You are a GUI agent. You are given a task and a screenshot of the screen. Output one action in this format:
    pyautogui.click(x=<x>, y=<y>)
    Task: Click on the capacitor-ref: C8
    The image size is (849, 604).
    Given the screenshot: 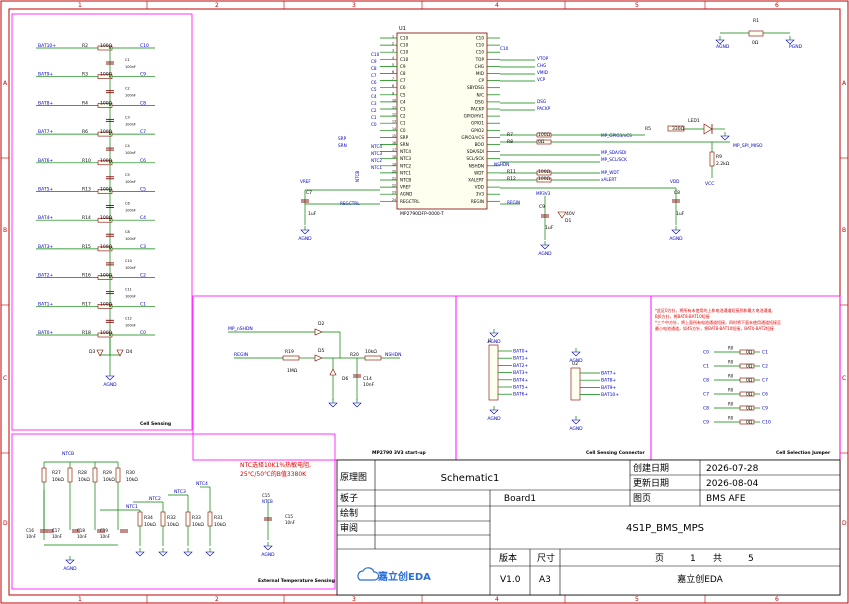 What is the action you would take?
    pyautogui.click(x=127, y=232)
    